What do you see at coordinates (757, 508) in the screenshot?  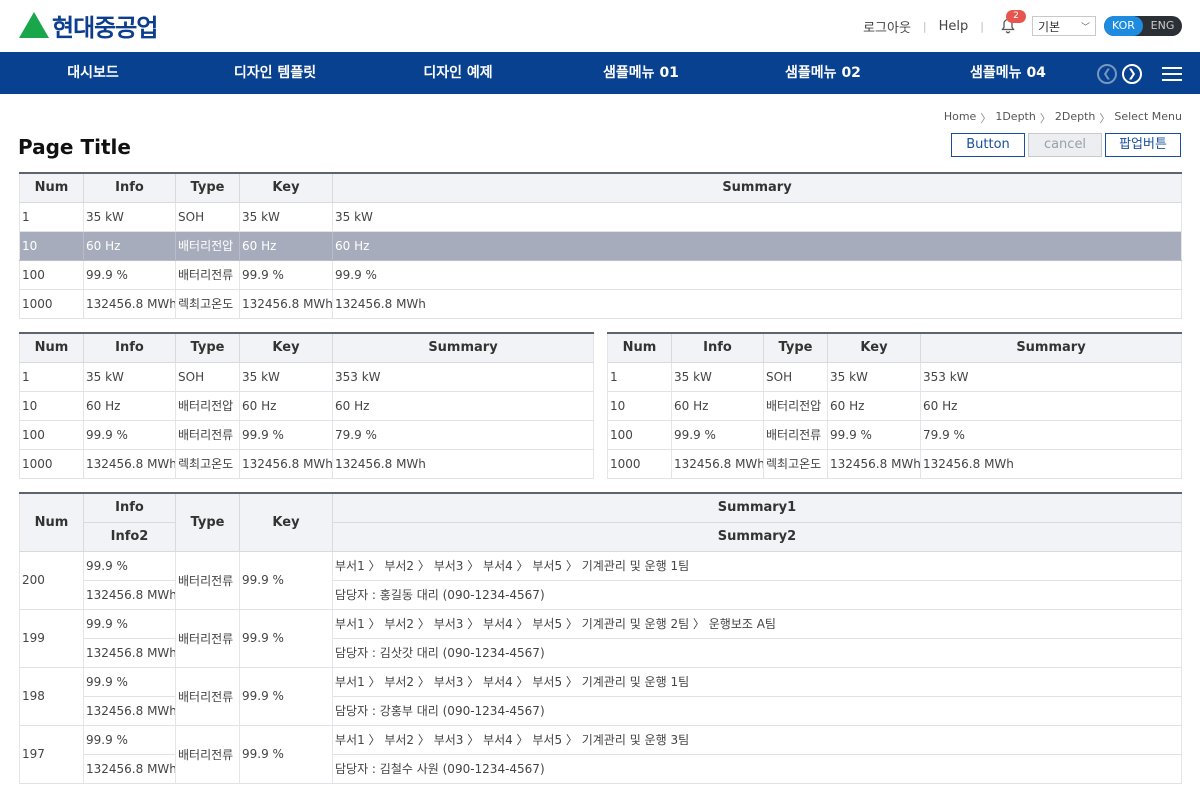 I see `column-header-summary1: Summary1` at bounding box center [757, 508].